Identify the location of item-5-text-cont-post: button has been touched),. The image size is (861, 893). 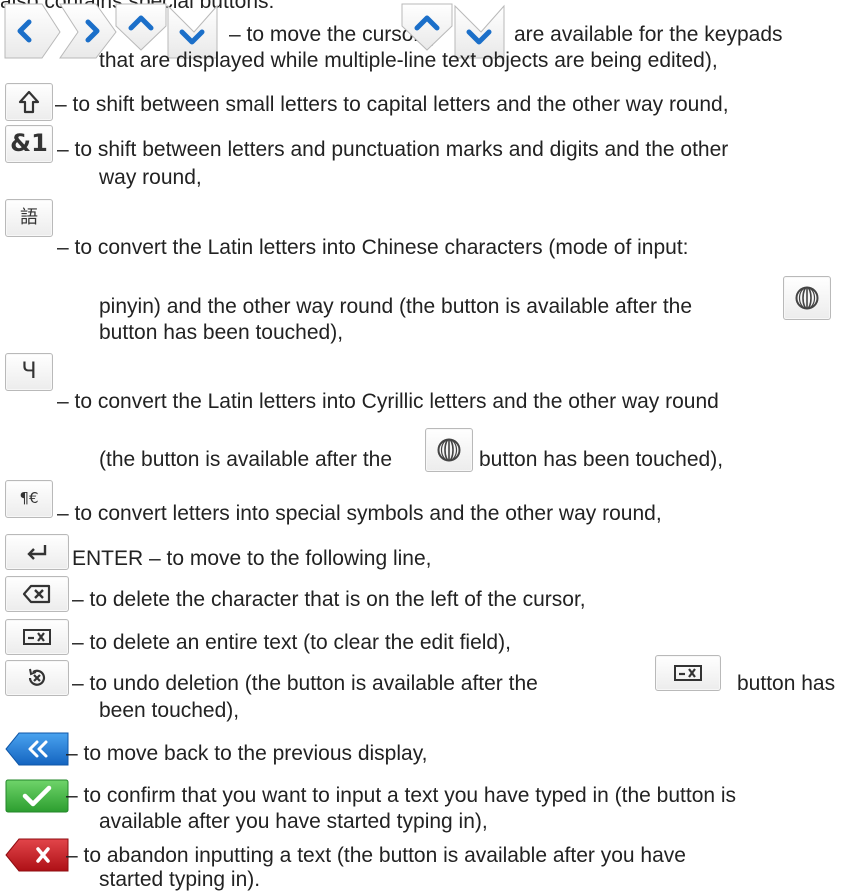
(601, 459).